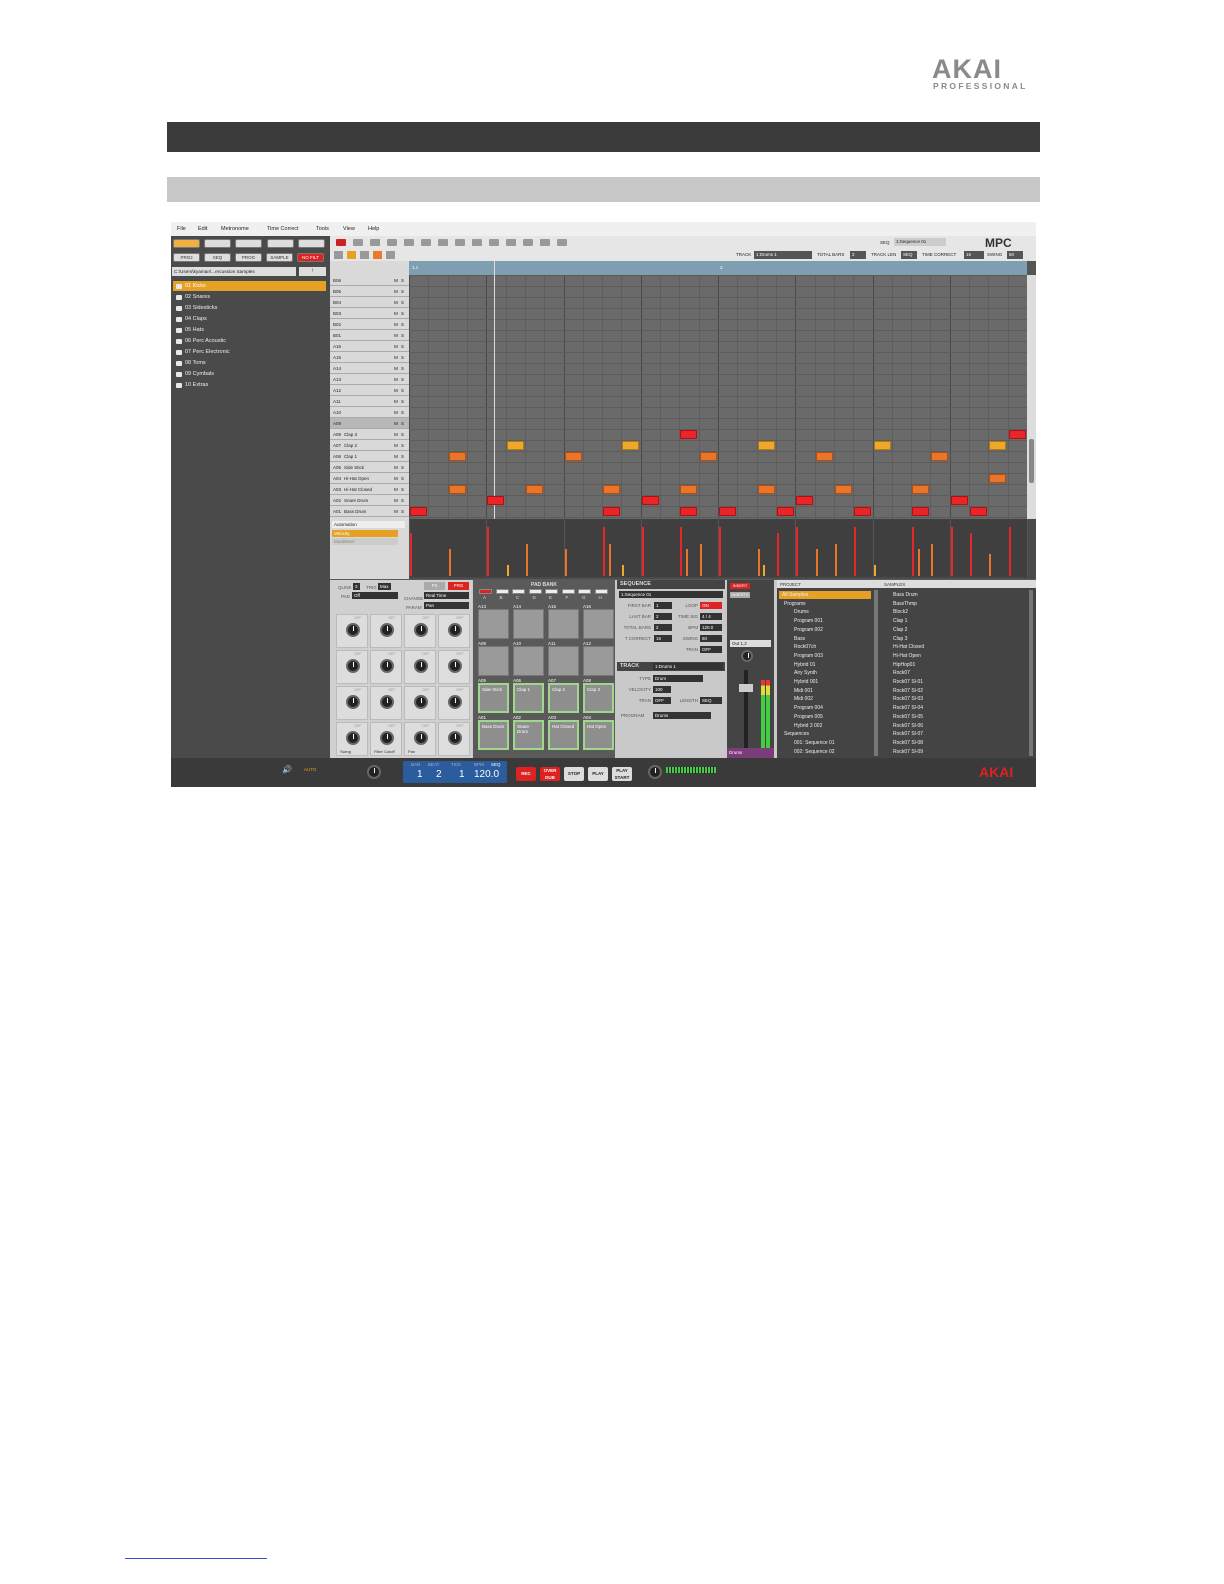 The width and height of the screenshot is (1224, 1584). What do you see at coordinates (502, 591) in the screenshot?
I see `pad-bank-button-B` at bounding box center [502, 591].